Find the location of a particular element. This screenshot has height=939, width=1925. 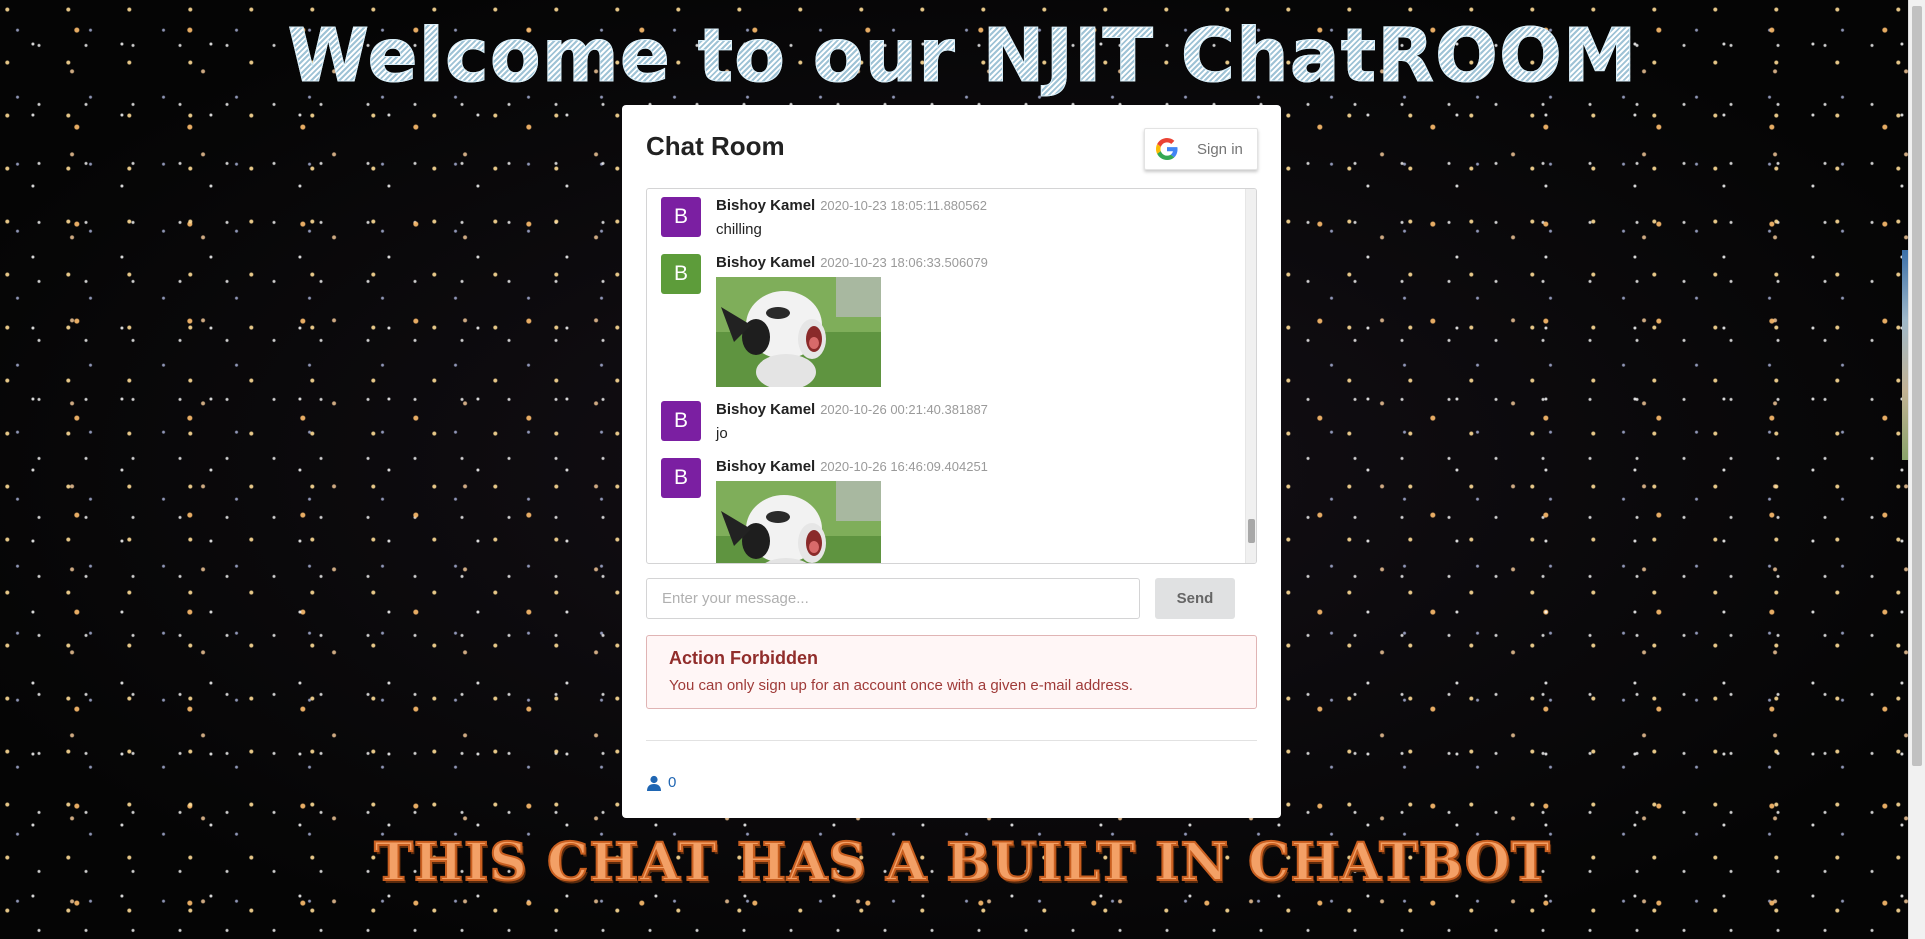

user-count: 0 is located at coordinates (661, 782).